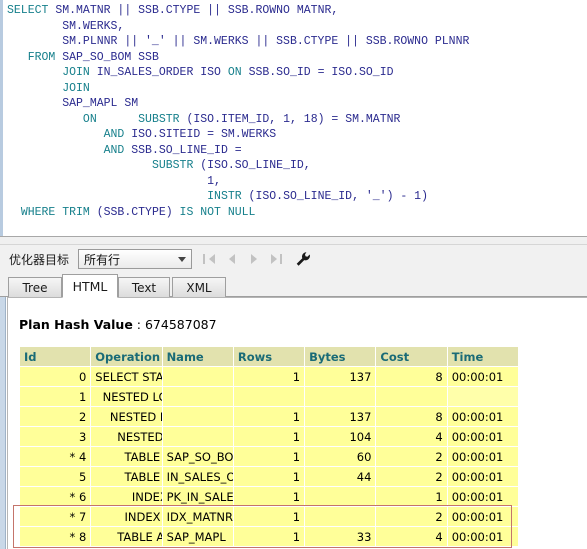  Describe the element at coordinates (158, 72) in the screenshot. I see `sql-identifier: IN_SALES_ORDER ISO` at that location.